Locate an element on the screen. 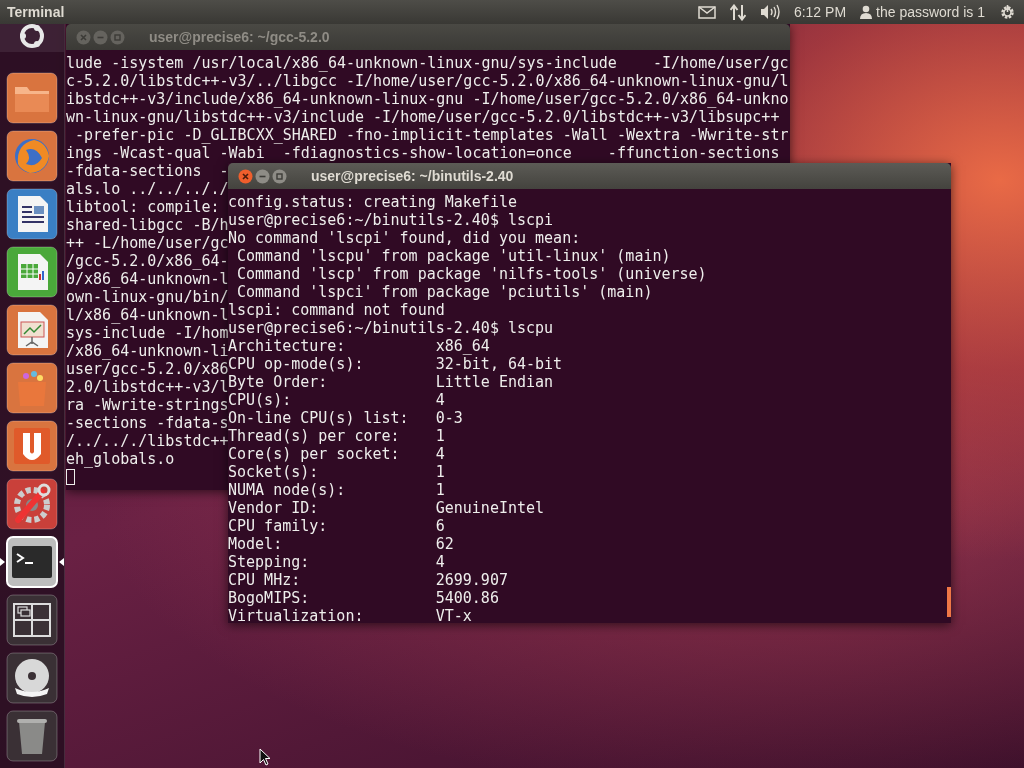 The image size is (1024, 768). terminal-line: Architecture: x86_64 is located at coordinates (359, 346).